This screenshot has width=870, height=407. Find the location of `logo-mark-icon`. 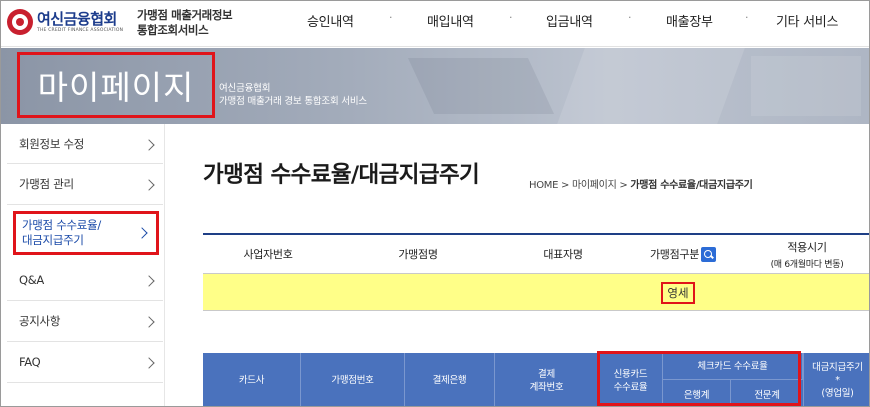

logo-mark-icon is located at coordinates (20, 22).